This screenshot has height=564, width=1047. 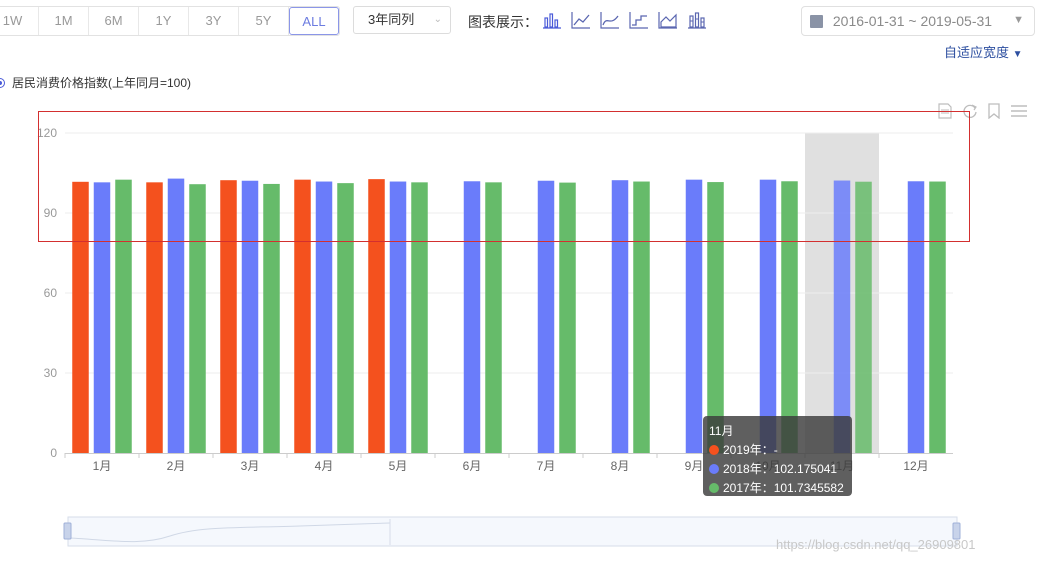 I want to click on tooltip-value-2019: 2019年：-, so click(x=750, y=450).